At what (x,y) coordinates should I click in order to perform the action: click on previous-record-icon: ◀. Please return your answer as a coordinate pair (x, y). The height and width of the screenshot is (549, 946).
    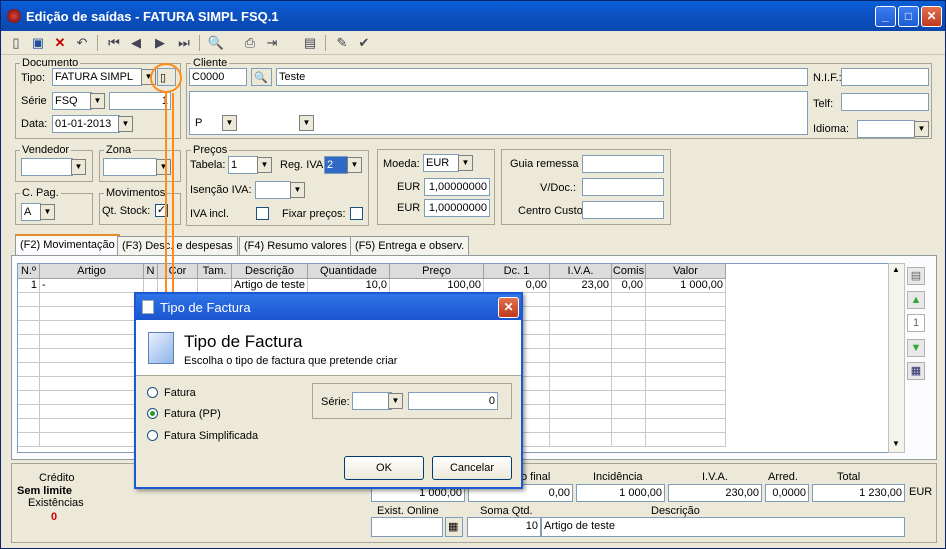
    Looking at the image, I should click on (136, 43).